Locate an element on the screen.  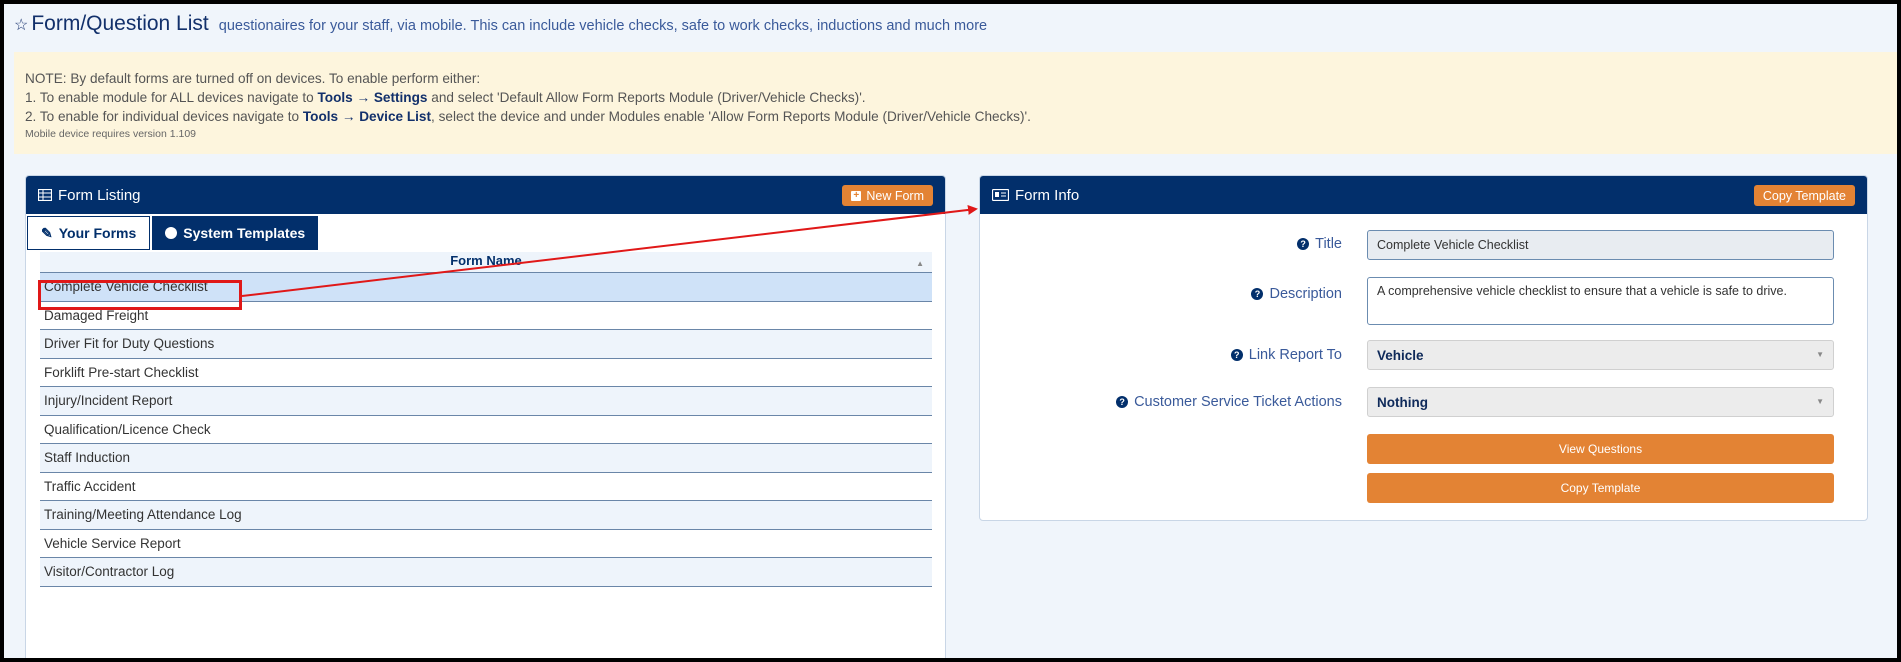
new-form-button: + New Form is located at coordinates (887, 195).